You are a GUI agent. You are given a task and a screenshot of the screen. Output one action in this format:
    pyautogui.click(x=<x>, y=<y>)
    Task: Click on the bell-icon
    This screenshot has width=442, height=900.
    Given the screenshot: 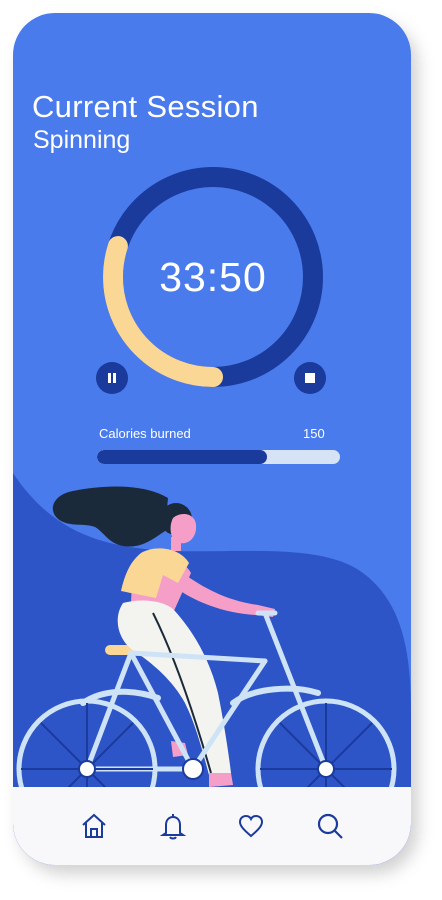 What is the action you would take?
    pyautogui.click(x=173, y=827)
    